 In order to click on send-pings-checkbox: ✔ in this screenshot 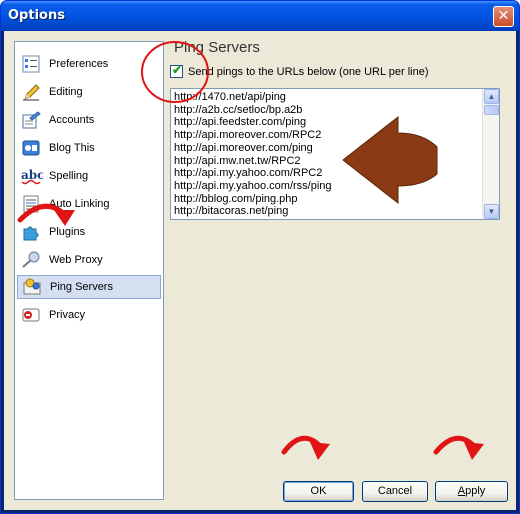, I will do `click(176, 70)`.